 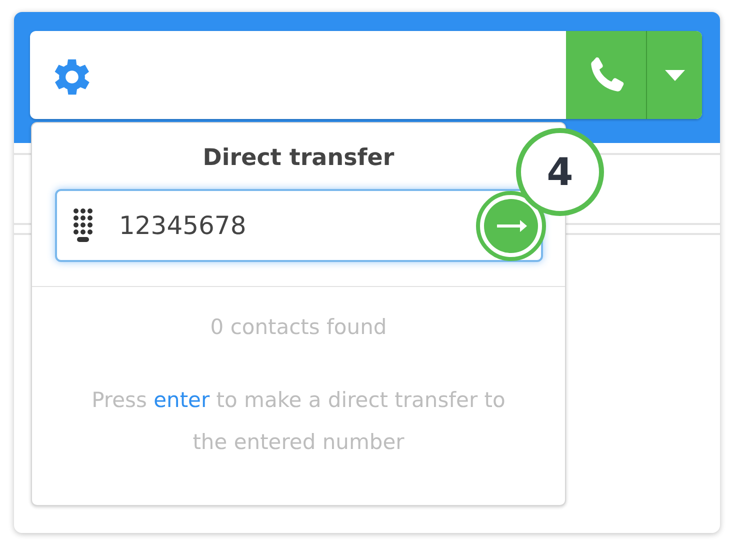 I want to click on call-button, so click(x=606, y=75).